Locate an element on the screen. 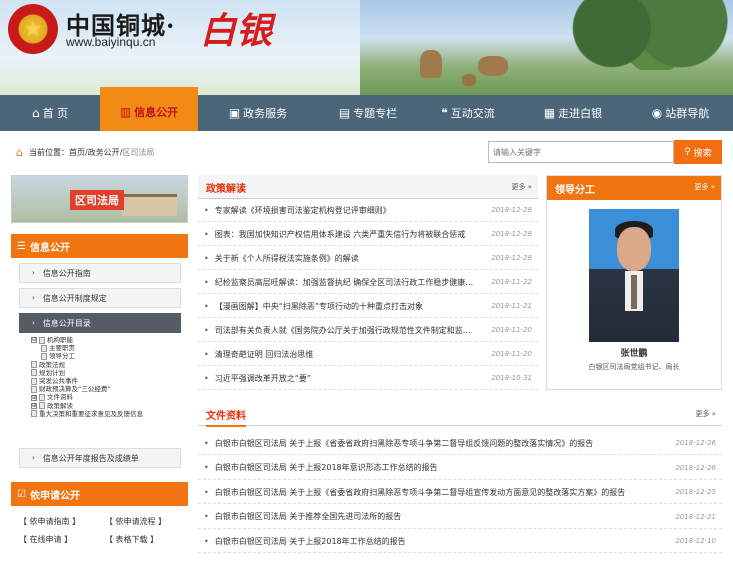  tree-item-label: 政策解读 is located at coordinates (60, 405).